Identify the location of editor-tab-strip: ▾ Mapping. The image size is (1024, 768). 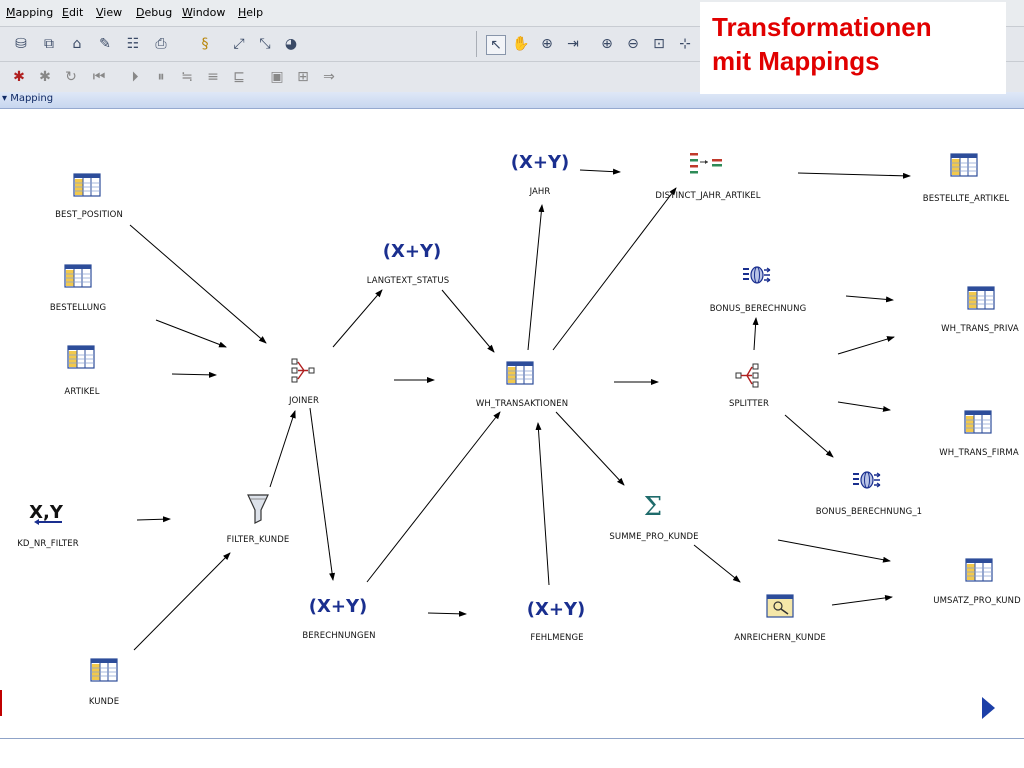
(512, 100).